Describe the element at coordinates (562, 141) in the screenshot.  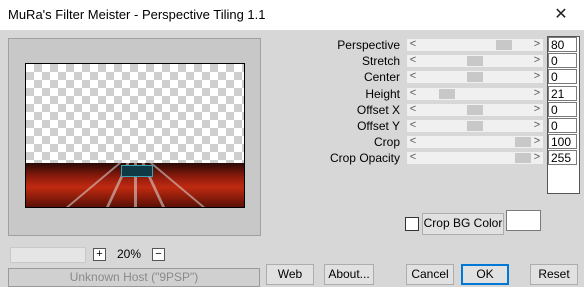
I see `param-value-input: 100` at that location.